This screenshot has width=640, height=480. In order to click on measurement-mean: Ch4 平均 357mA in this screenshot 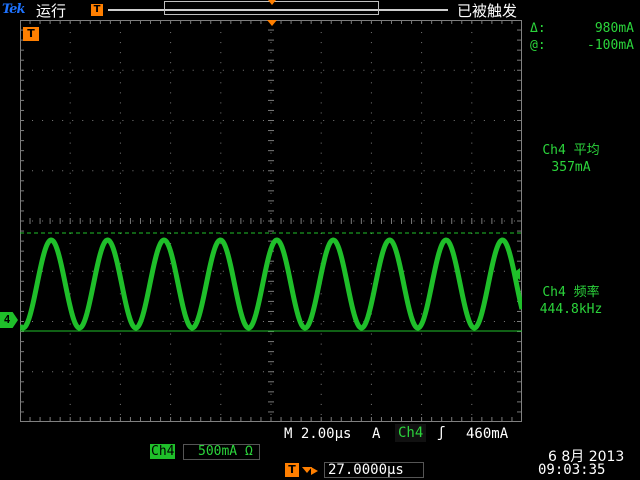, I will do `click(571, 159)`.